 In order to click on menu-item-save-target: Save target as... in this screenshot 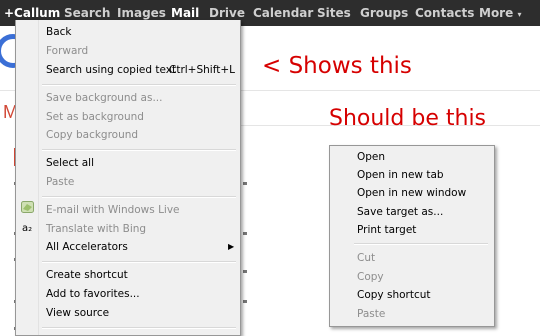, I will do `click(400, 212)`.